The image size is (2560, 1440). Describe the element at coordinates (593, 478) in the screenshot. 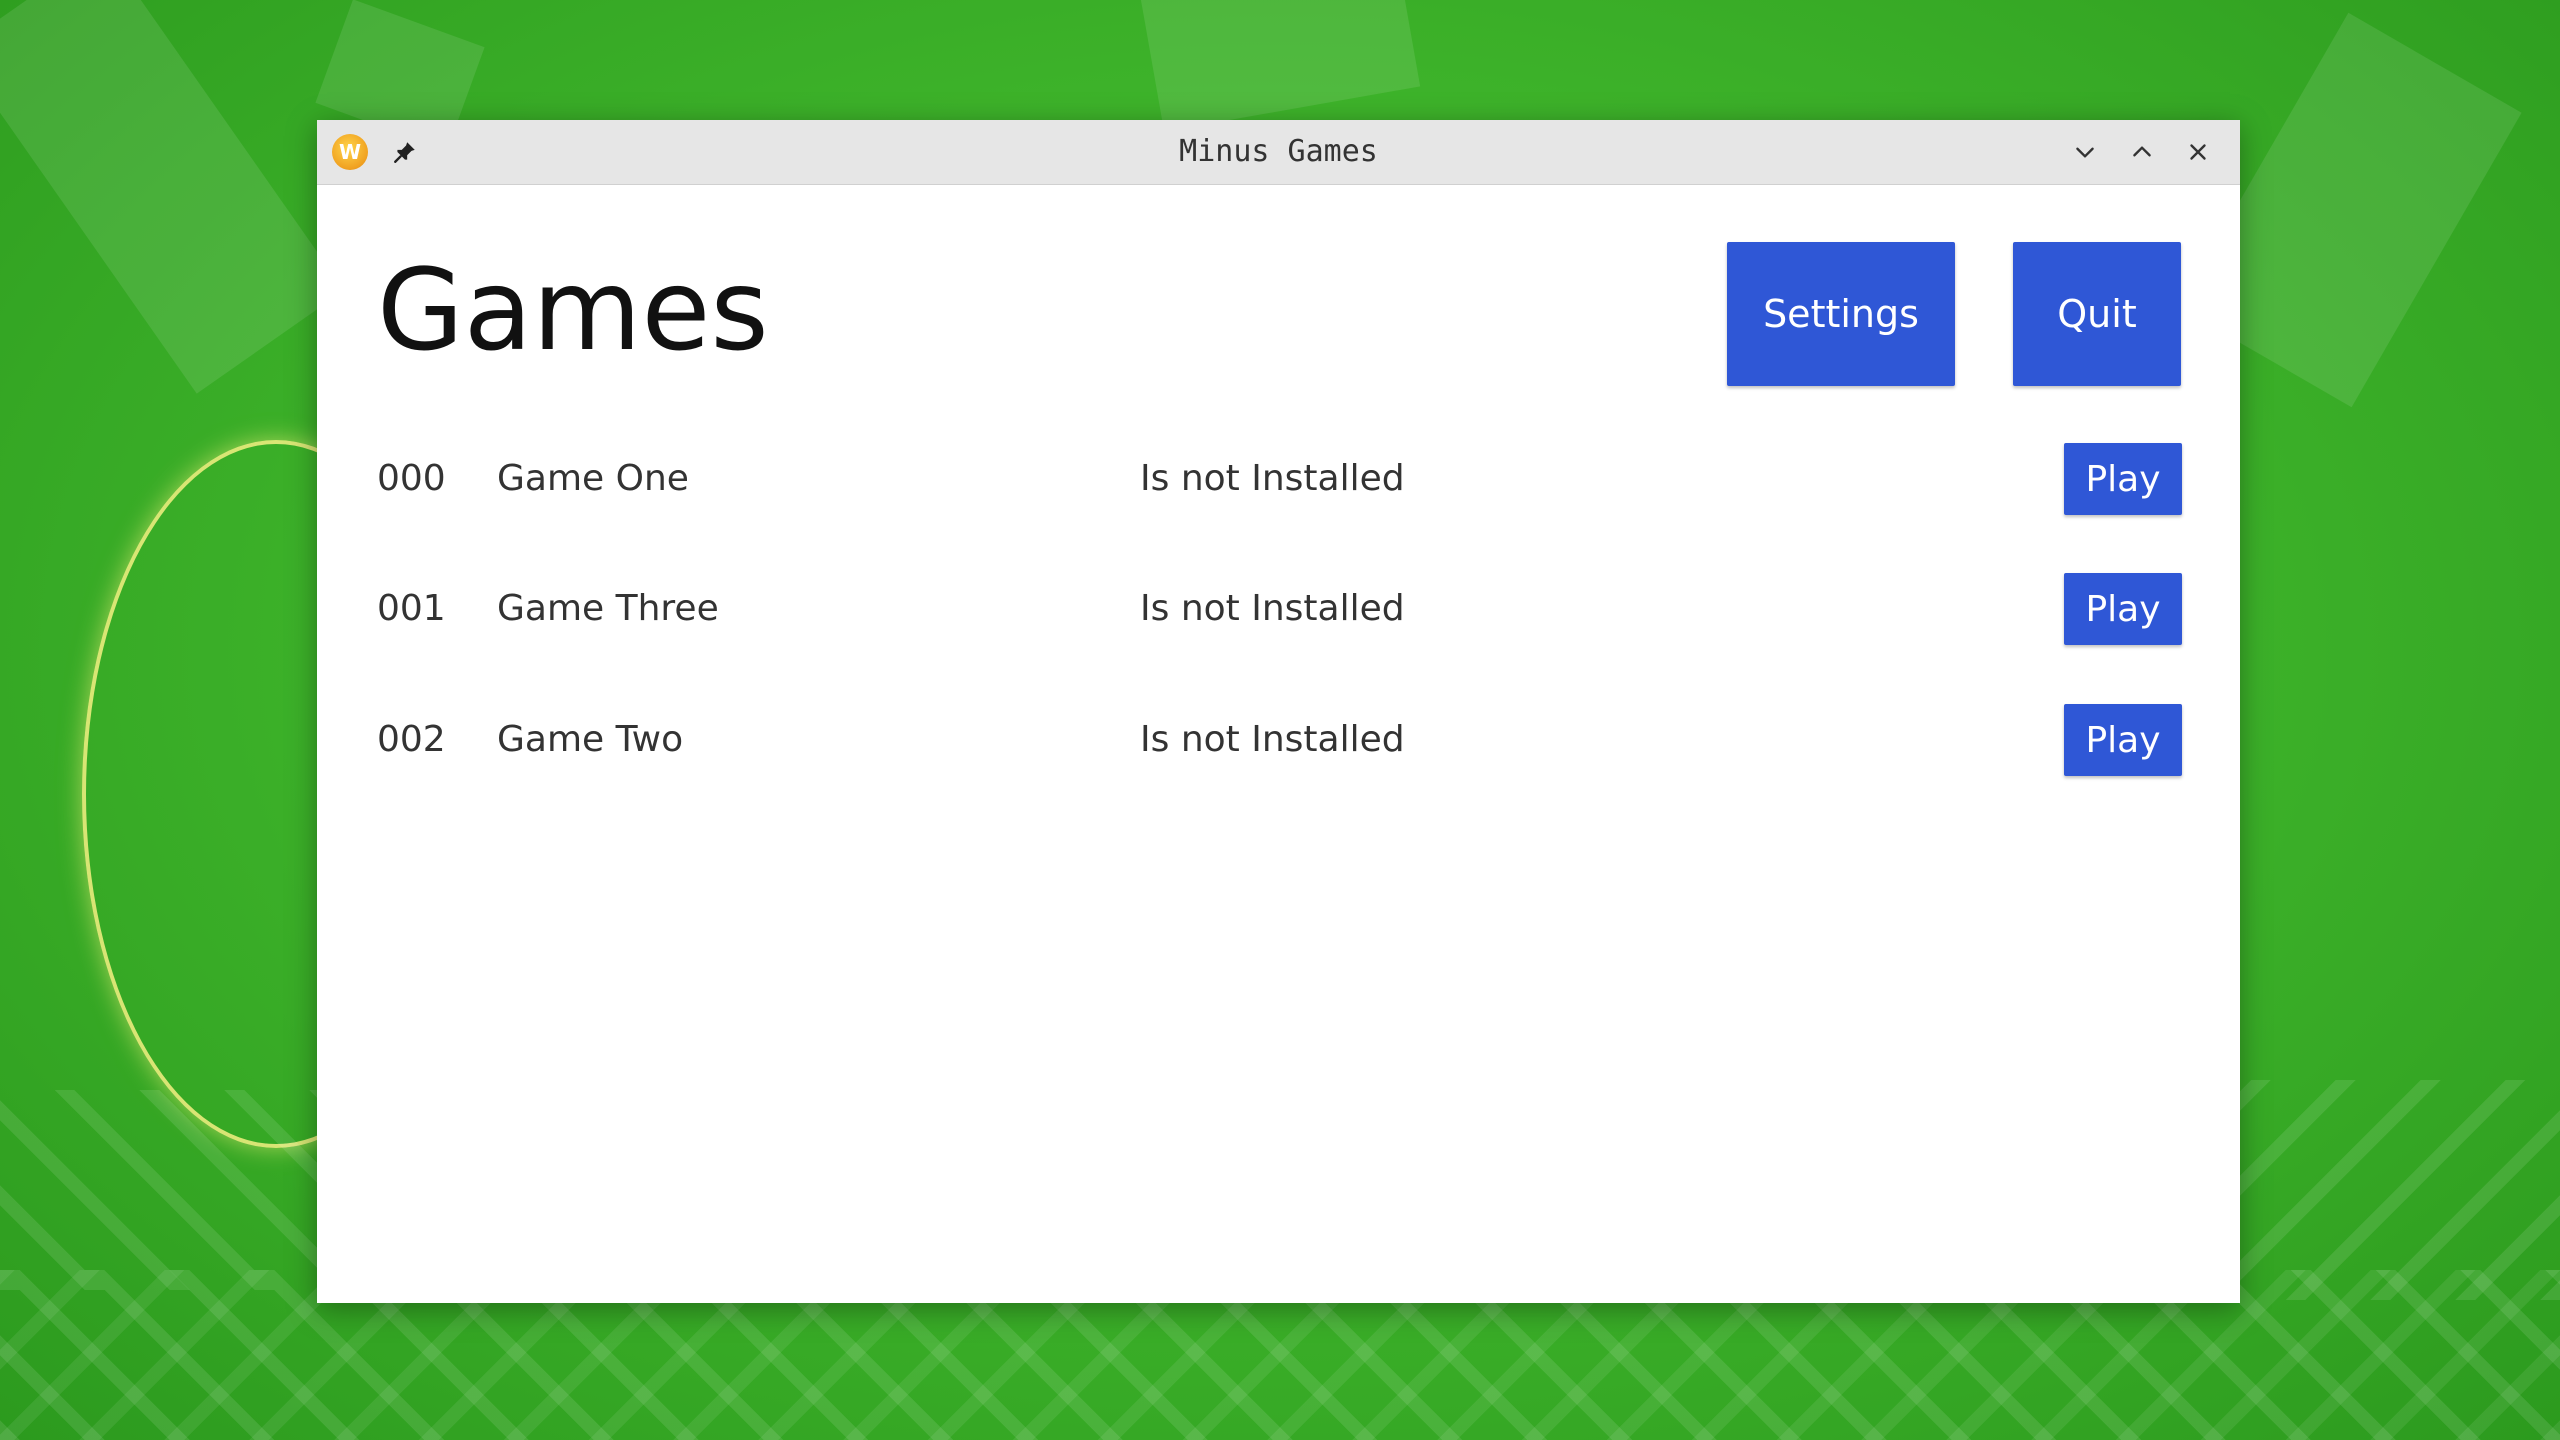

I see `game-name: Game One` at that location.